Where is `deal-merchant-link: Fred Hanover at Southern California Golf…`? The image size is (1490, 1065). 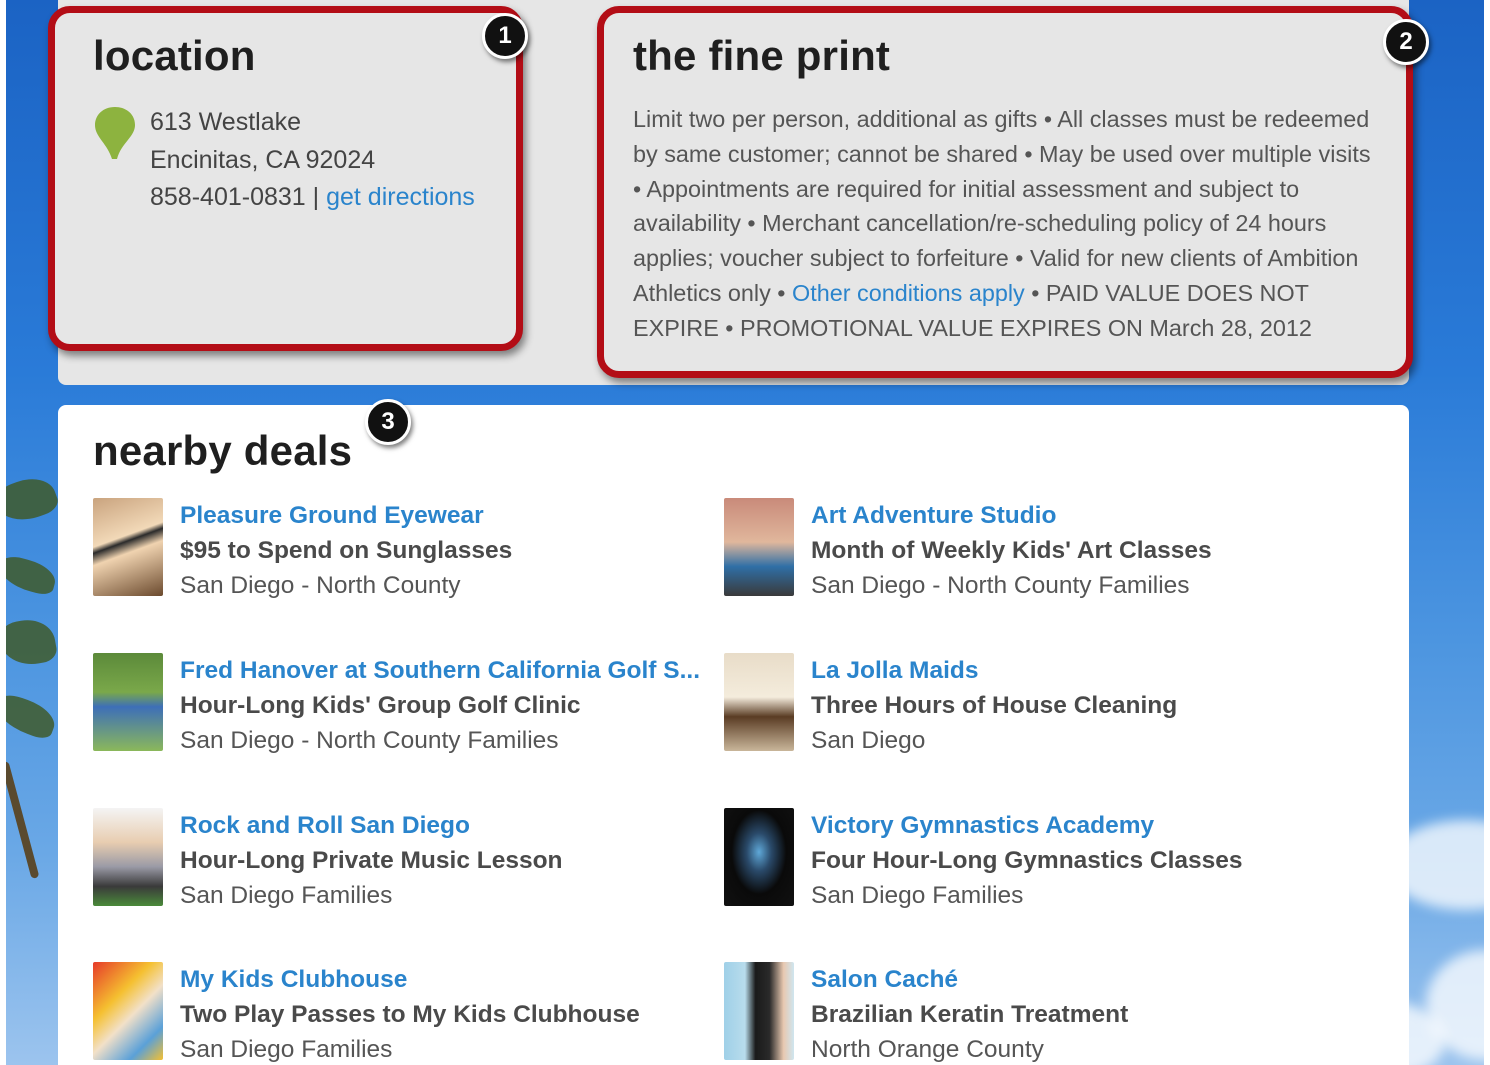 deal-merchant-link: Fred Hanover at Southern California Golf… is located at coordinates (440, 671).